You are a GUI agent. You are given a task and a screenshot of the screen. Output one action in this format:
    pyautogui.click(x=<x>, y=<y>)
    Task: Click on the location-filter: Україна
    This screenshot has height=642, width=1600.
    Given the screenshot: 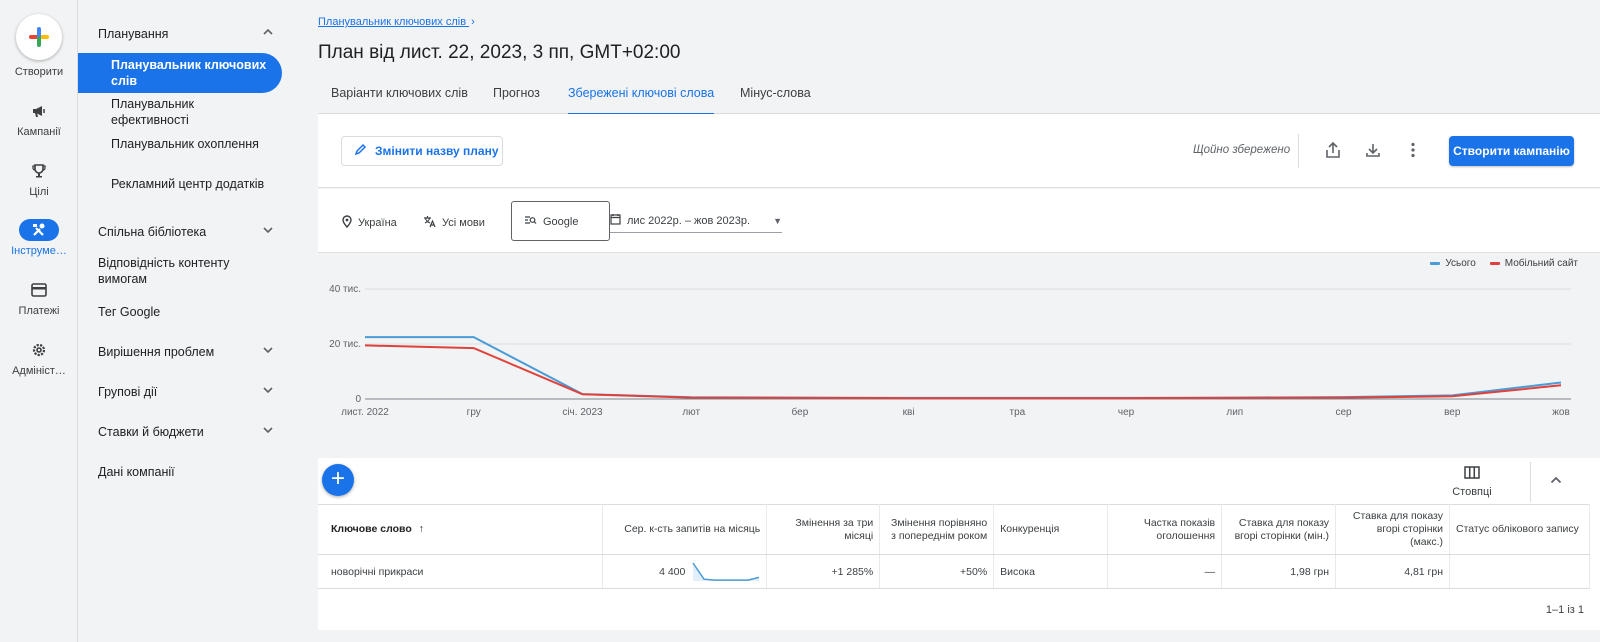 What is the action you would take?
    pyautogui.click(x=369, y=223)
    